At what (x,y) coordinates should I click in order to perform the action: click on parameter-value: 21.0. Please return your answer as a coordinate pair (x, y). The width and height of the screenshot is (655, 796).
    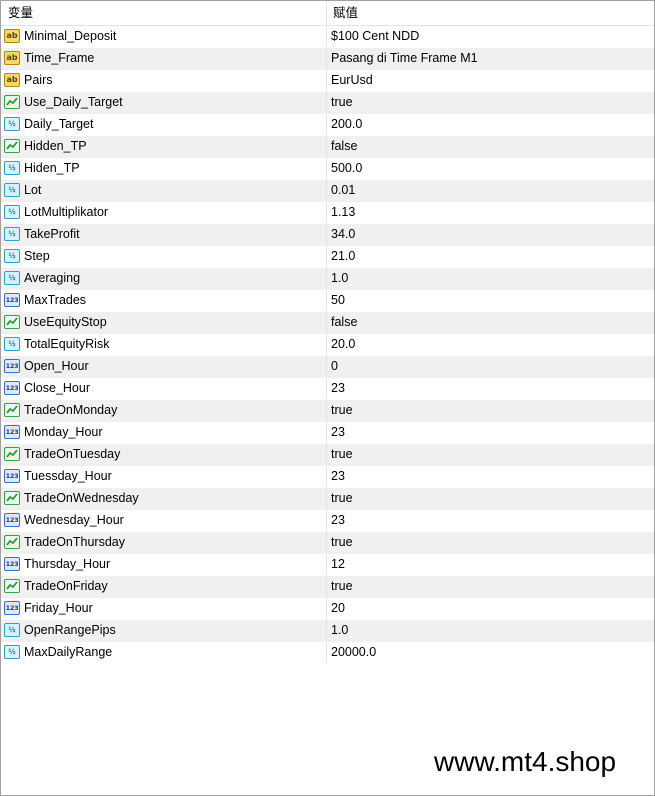
    Looking at the image, I should click on (343, 256).